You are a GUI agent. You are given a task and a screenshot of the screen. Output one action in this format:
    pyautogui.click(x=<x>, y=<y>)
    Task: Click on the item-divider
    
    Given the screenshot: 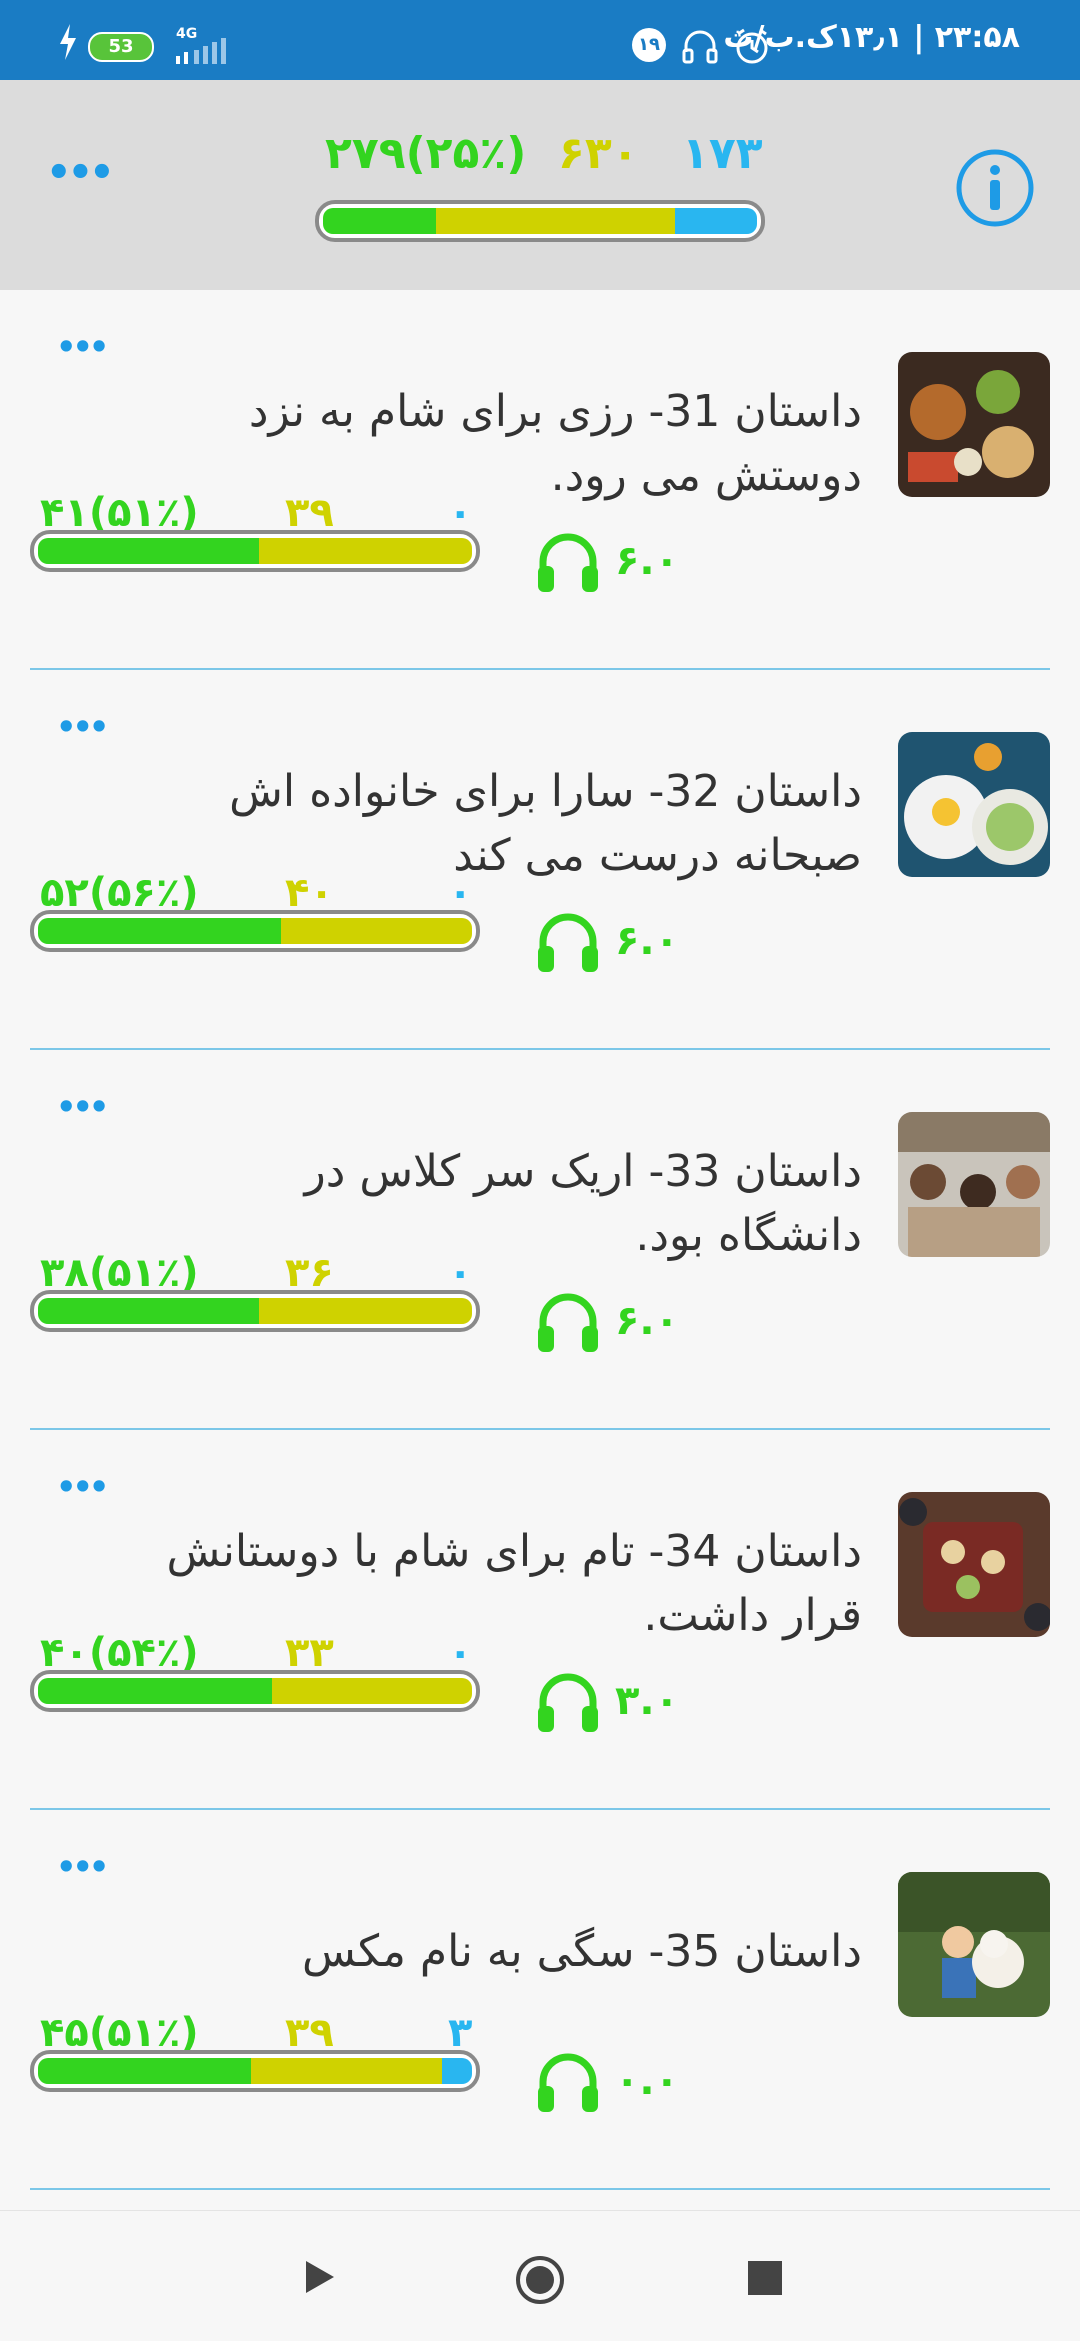 What is the action you would take?
    pyautogui.click(x=540, y=2189)
    